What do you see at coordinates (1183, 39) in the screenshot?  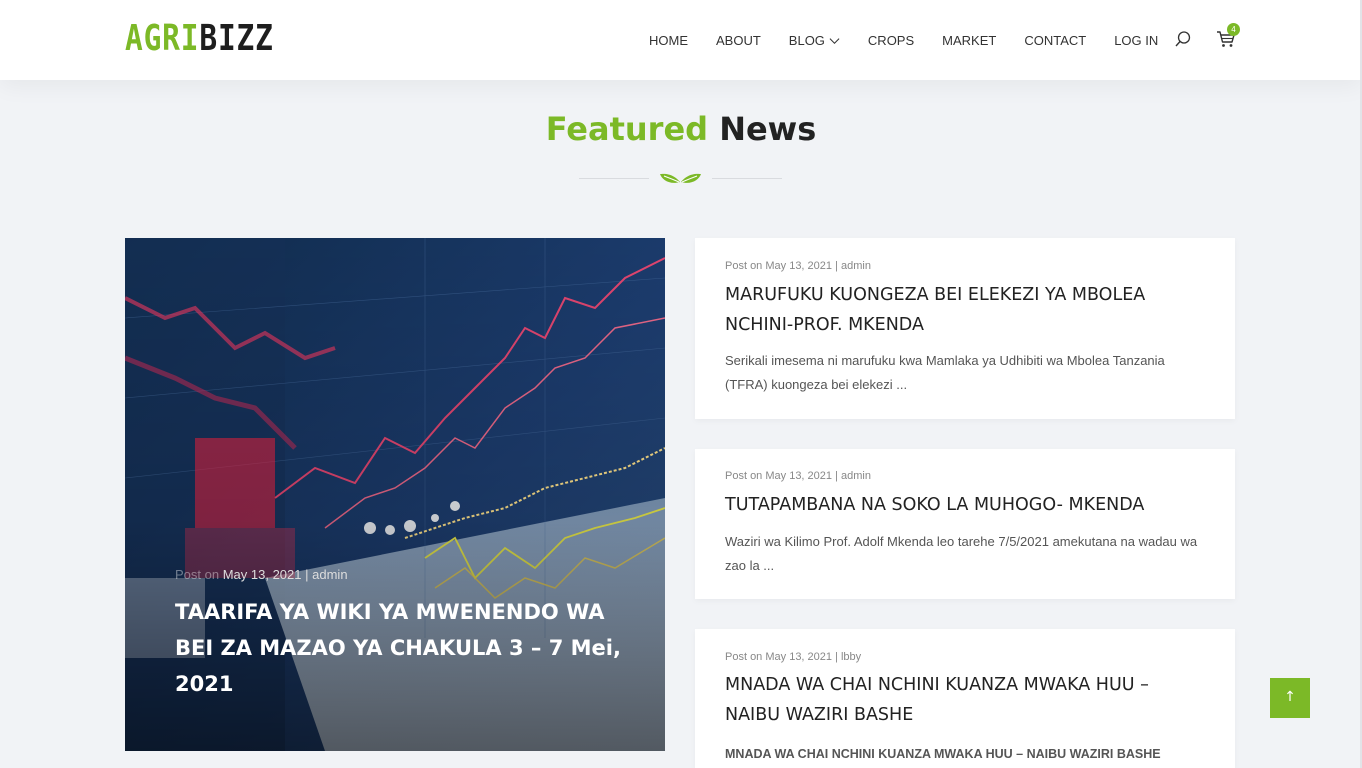 I see `search-icon` at bounding box center [1183, 39].